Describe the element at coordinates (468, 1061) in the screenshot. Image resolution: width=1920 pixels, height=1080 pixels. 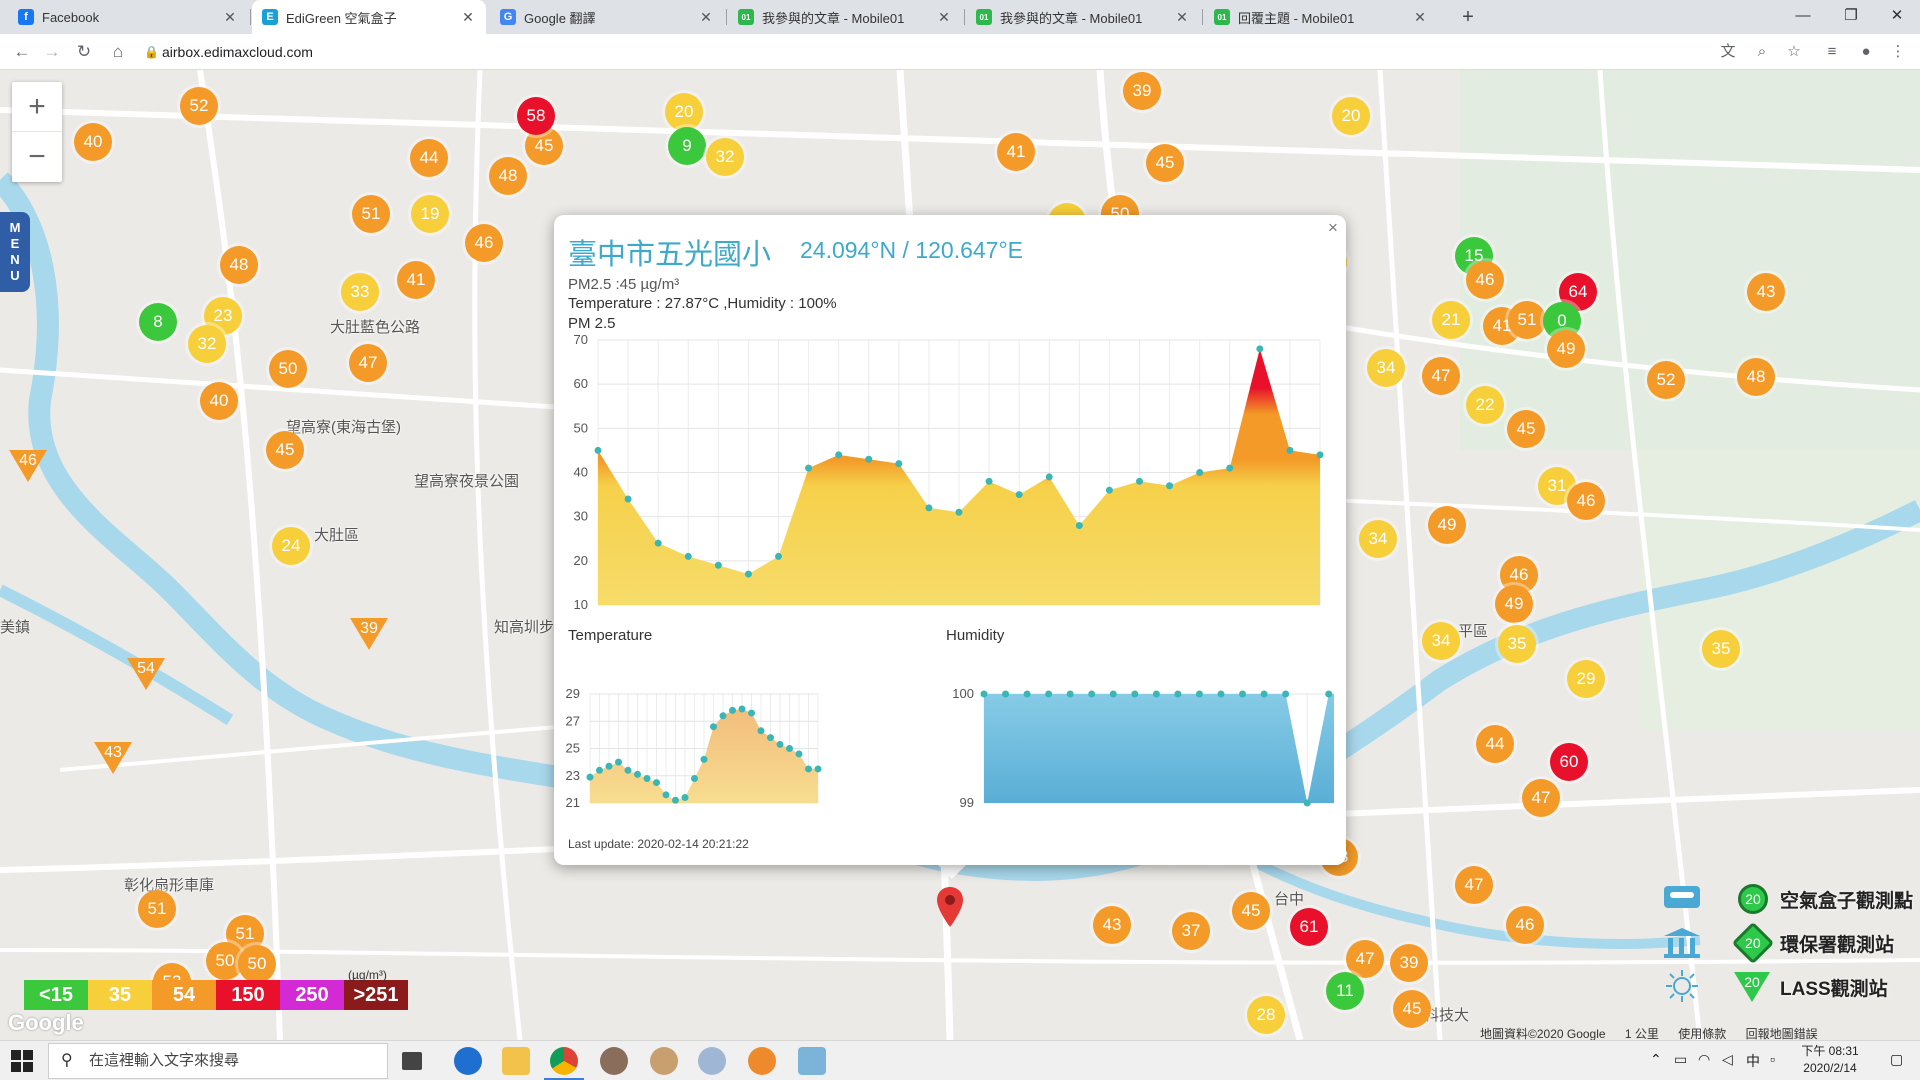
I see `edge-icon` at that location.